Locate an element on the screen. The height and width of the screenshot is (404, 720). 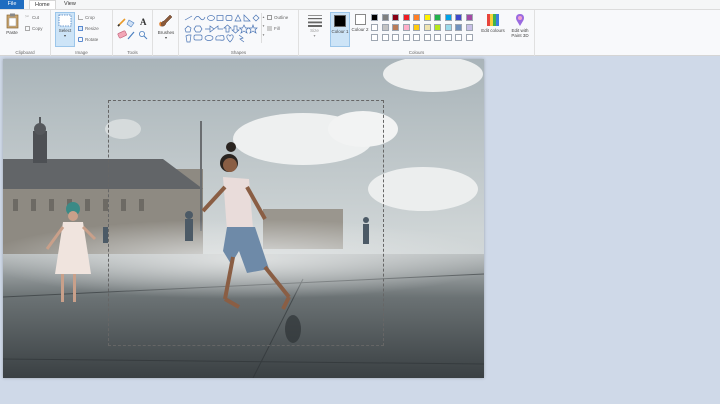
edit-colours-label: Edit colours is located at coordinates (493, 30).